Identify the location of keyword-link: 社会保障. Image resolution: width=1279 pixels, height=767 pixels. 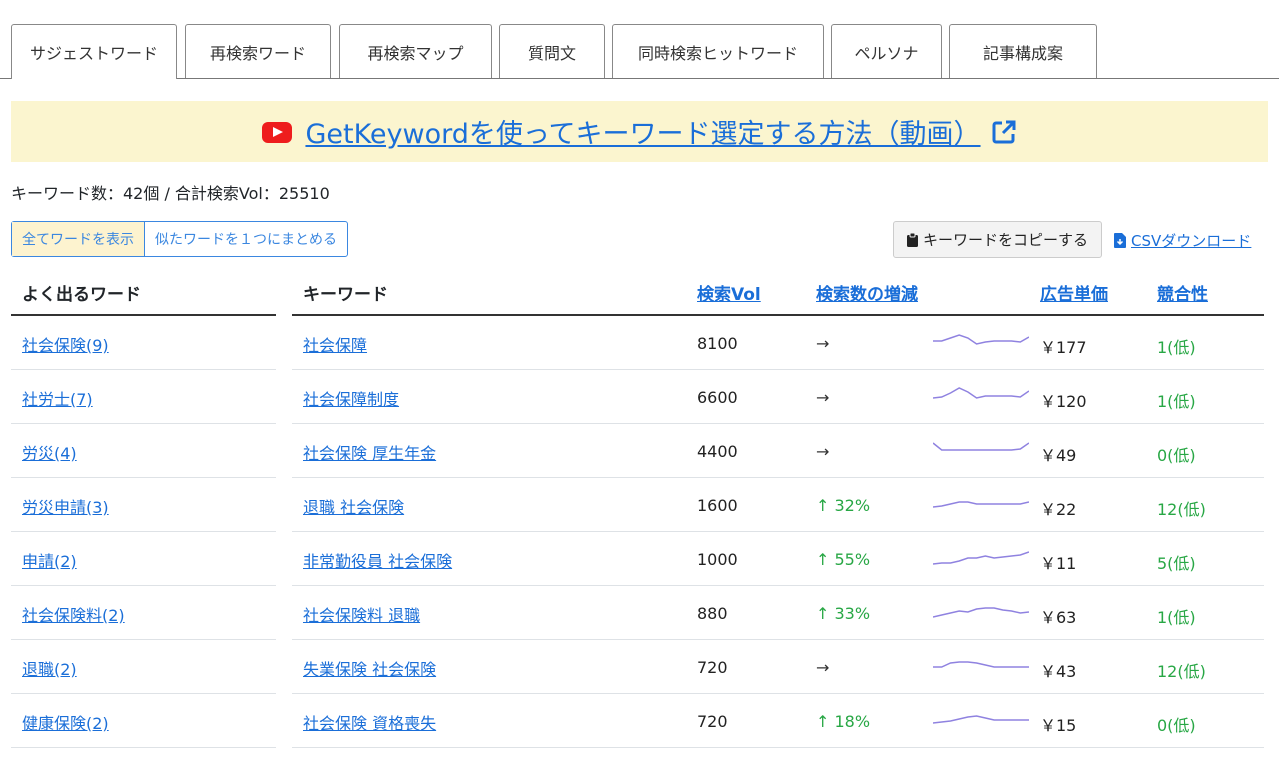
(335, 344).